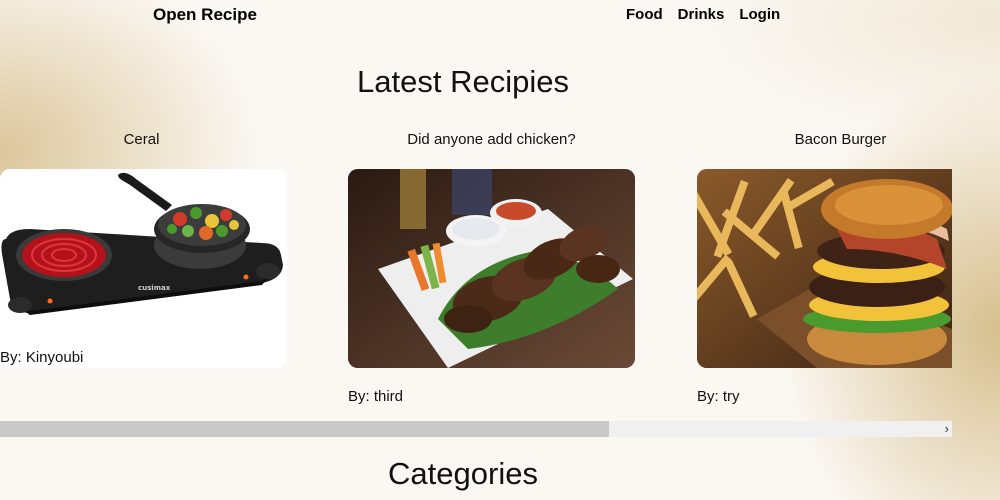 The width and height of the screenshot is (1000, 500). Describe the element at coordinates (463, 81) in the screenshot. I see `latest-recipes-heading: Latest Recipies` at that location.